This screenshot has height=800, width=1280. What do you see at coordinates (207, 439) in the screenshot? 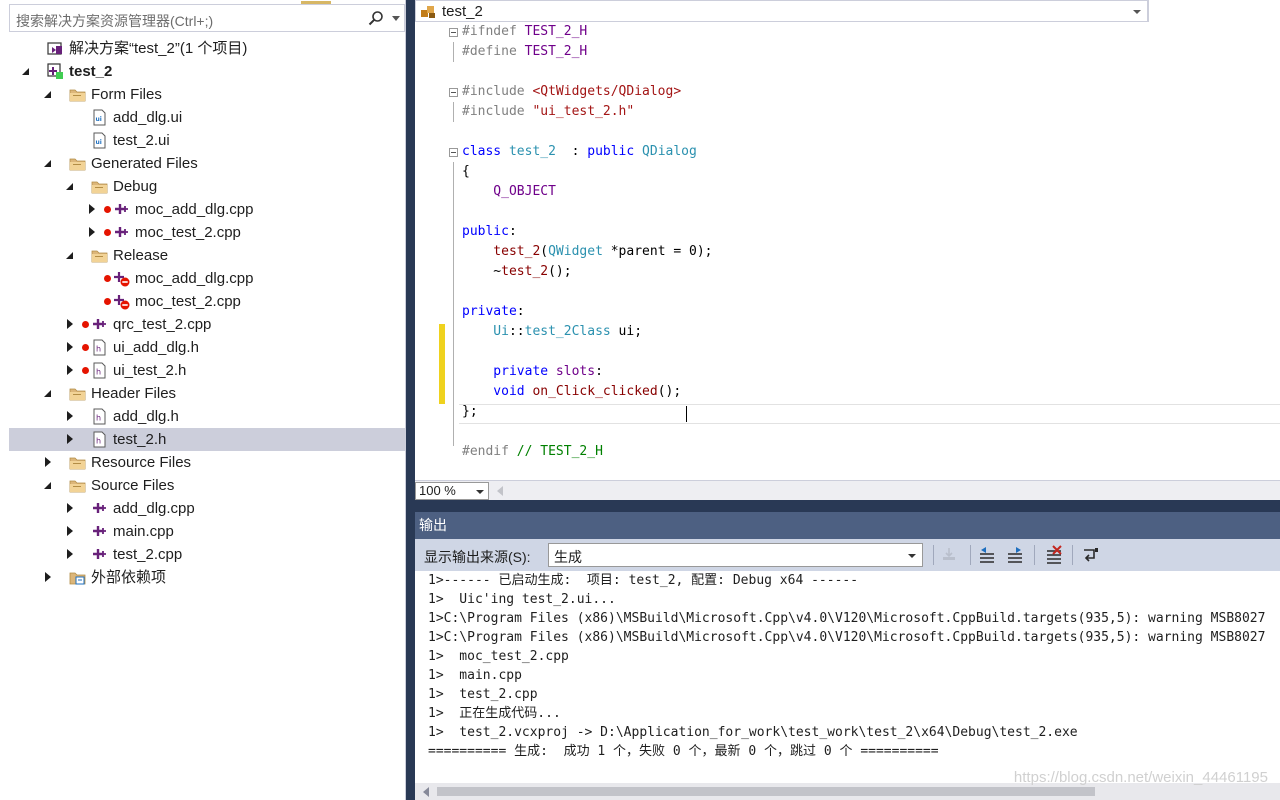
I see `tree-item: h test_2.h` at bounding box center [207, 439].